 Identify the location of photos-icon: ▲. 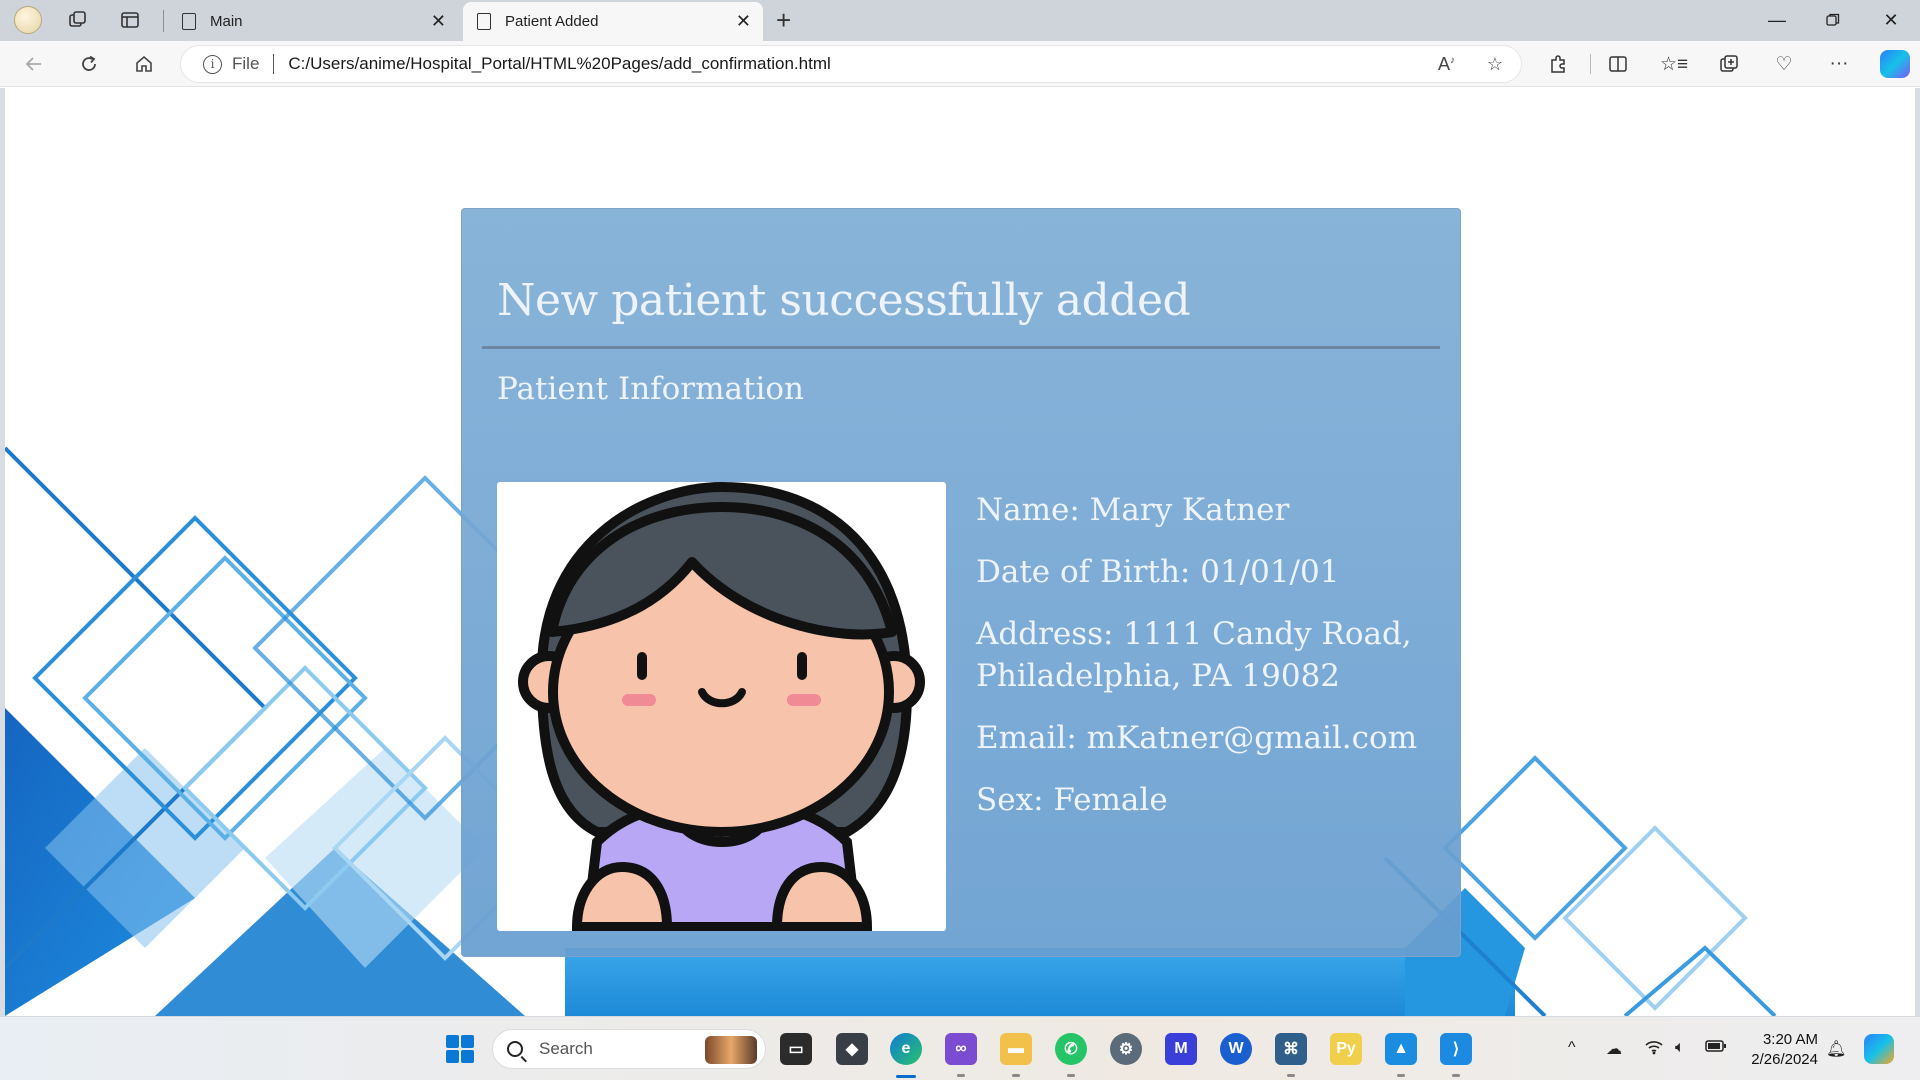
(1401, 1049).